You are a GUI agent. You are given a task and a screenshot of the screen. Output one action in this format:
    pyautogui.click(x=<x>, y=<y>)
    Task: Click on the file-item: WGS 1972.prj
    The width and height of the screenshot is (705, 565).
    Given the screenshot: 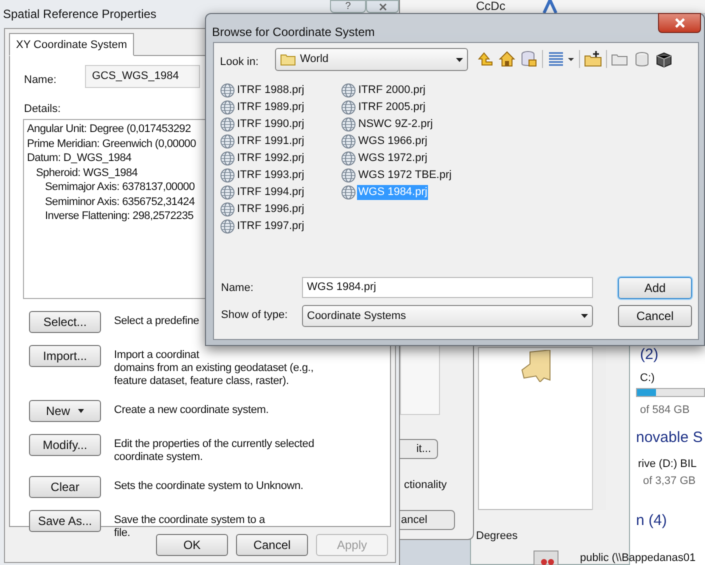 What is the action you would take?
    pyautogui.click(x=392, y=158)
    